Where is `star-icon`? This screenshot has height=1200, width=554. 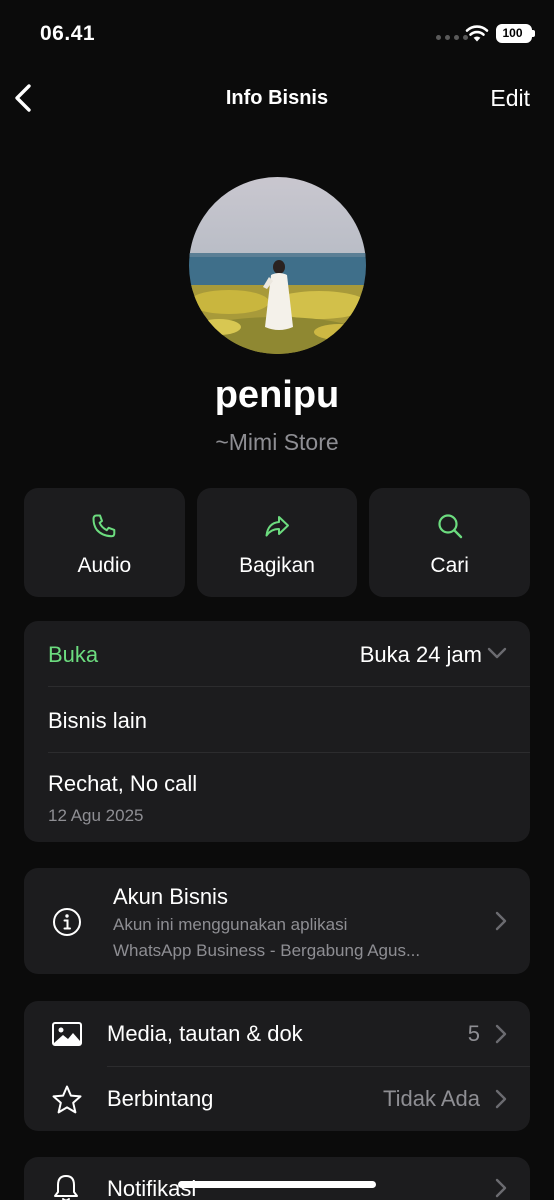 star-icon is located at coordinates (67, 1099).